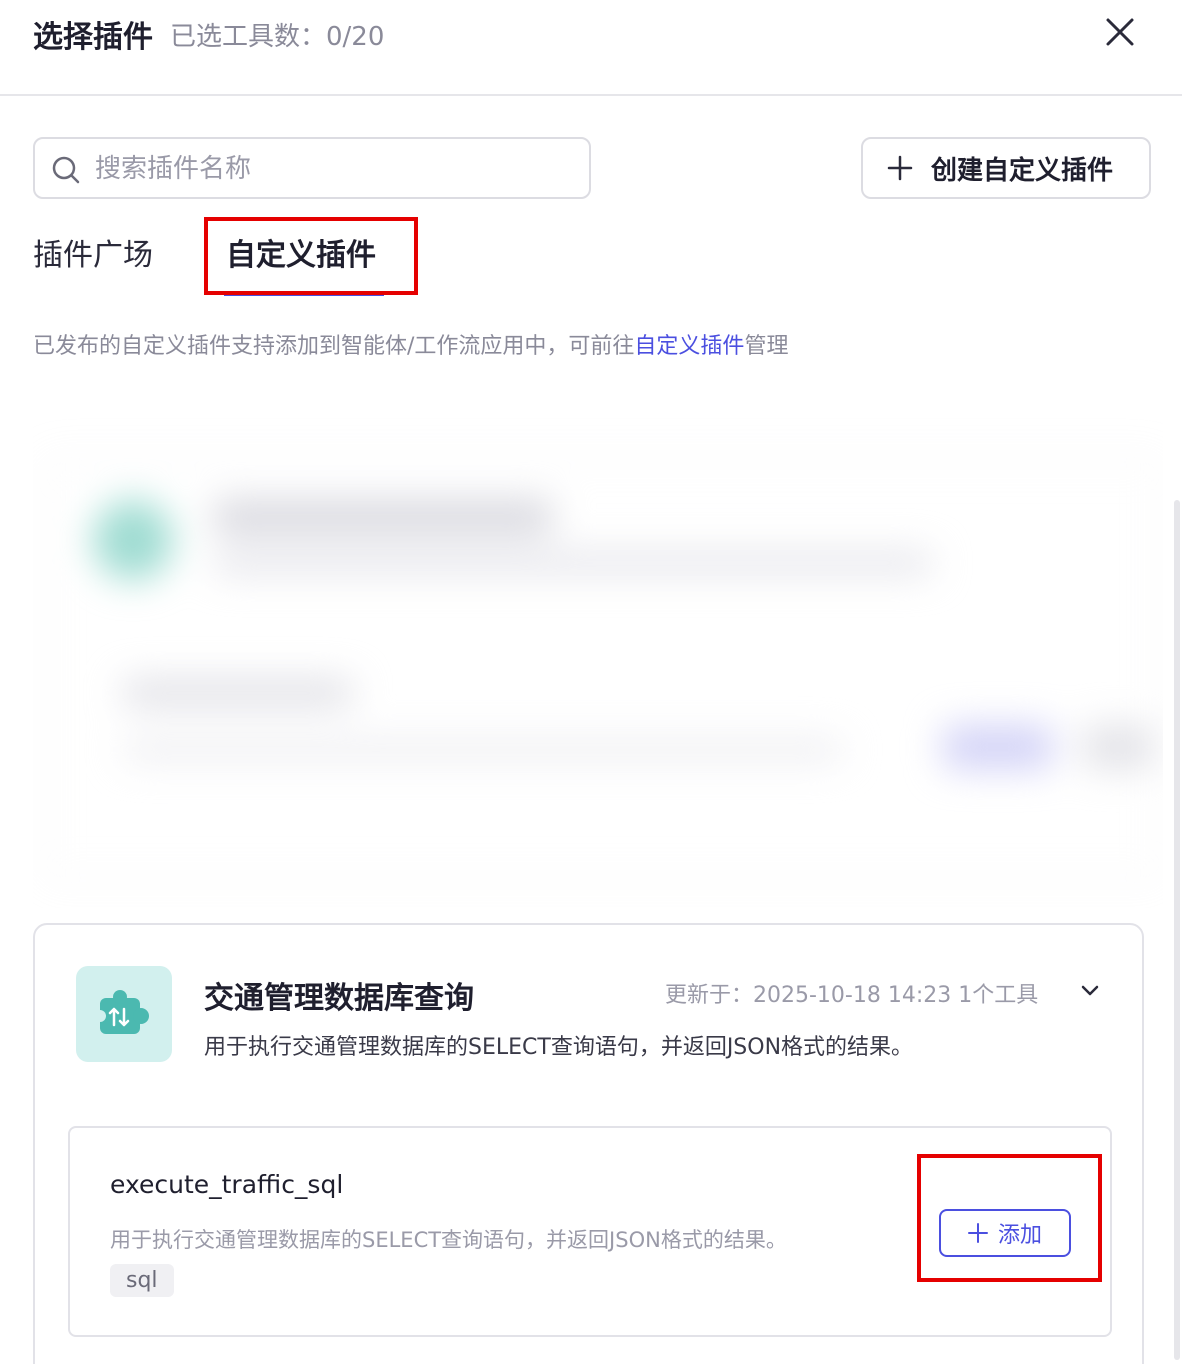  I want to click on tab-plugin-square: 插件广场, so click(93, 252).